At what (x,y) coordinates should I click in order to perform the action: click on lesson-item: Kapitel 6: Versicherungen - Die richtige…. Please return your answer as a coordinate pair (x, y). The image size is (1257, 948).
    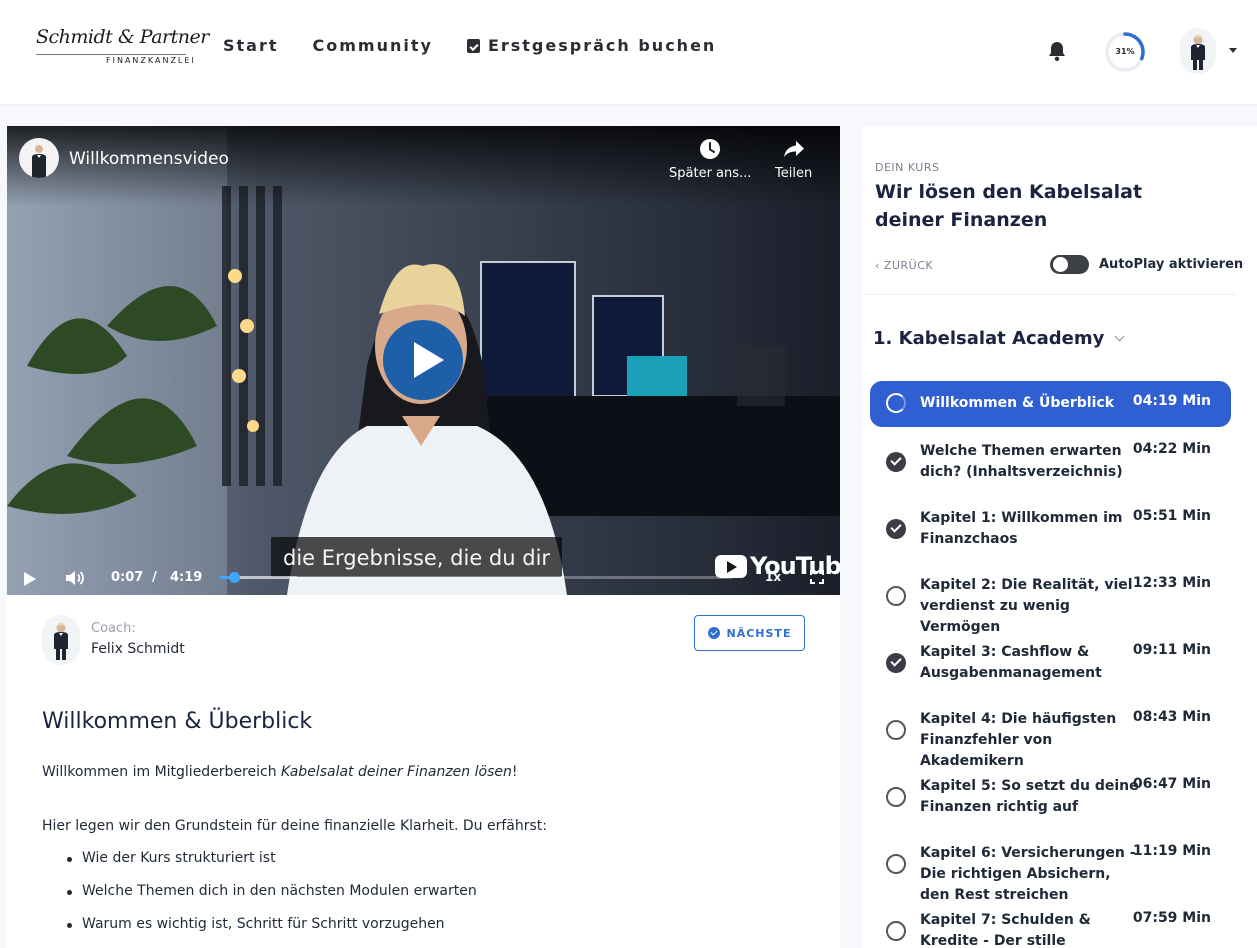
    Looking at the image, I should click on (1050, 872).